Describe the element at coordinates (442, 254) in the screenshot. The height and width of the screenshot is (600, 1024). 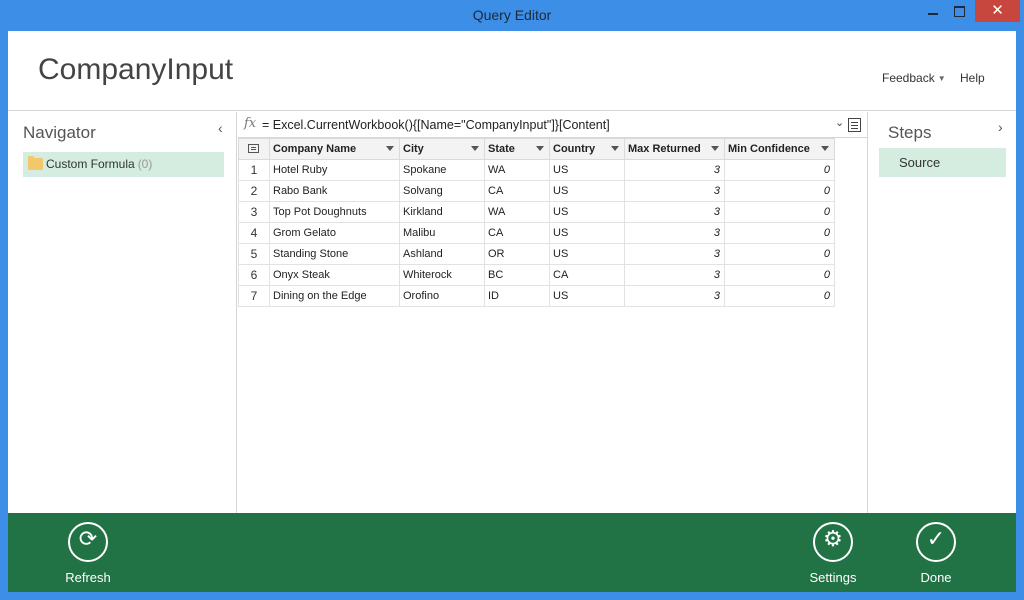
I see `table-cell: Ashland` at that location.